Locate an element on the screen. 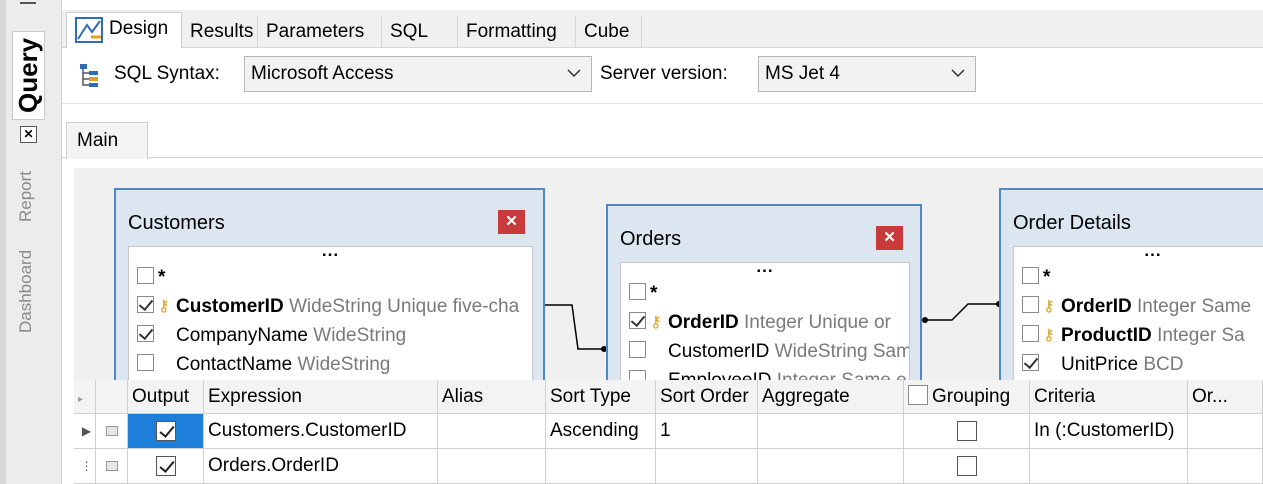 This screenshot has height=484, width=1263. server-version-select: MS Jet 4 is located at coordinates (867, 74).